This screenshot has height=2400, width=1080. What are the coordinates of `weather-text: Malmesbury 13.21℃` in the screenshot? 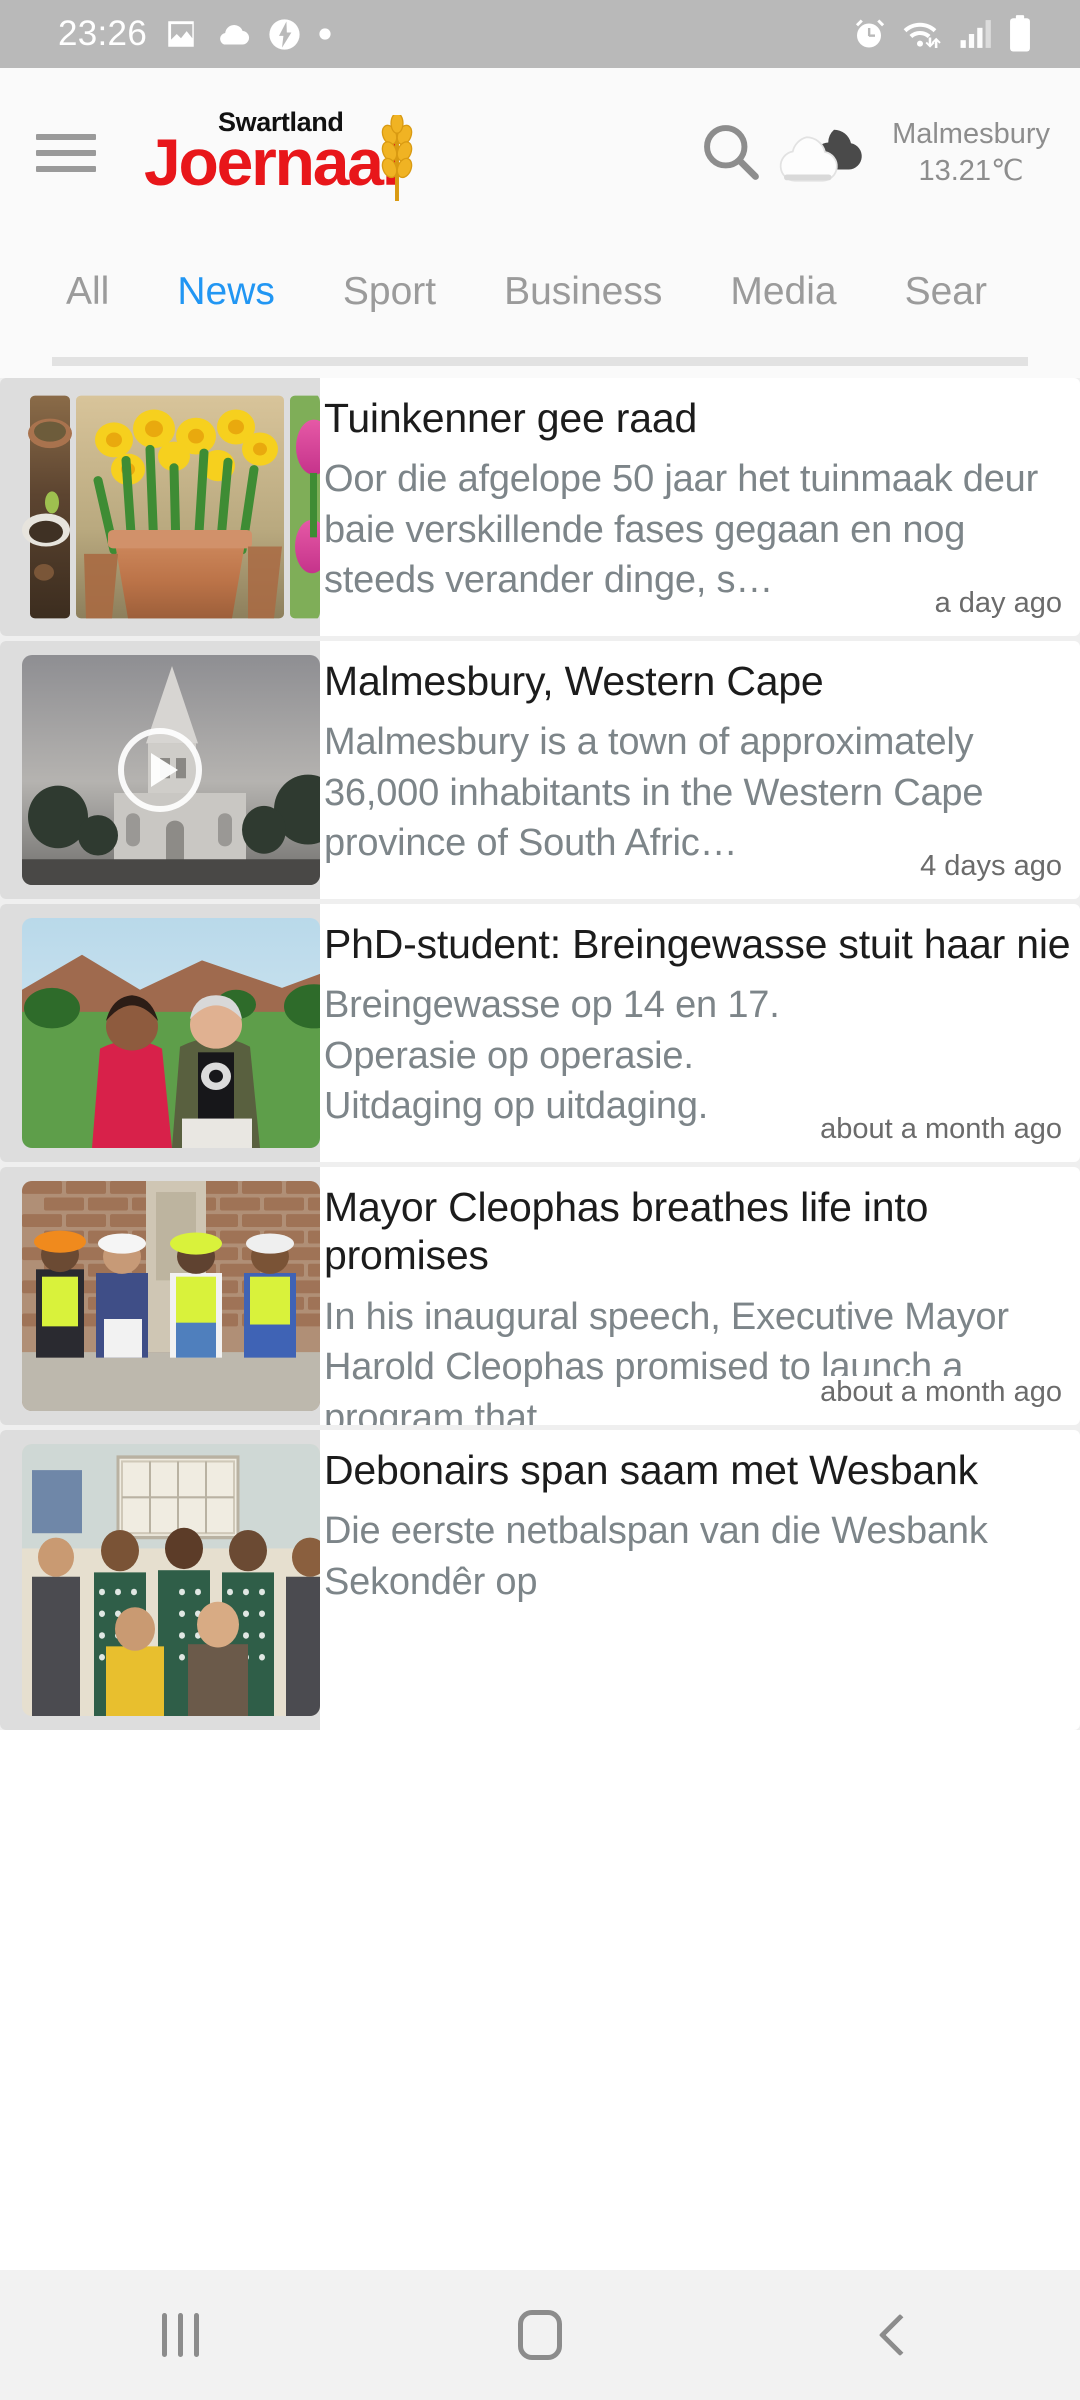 It's located at (971, 153).